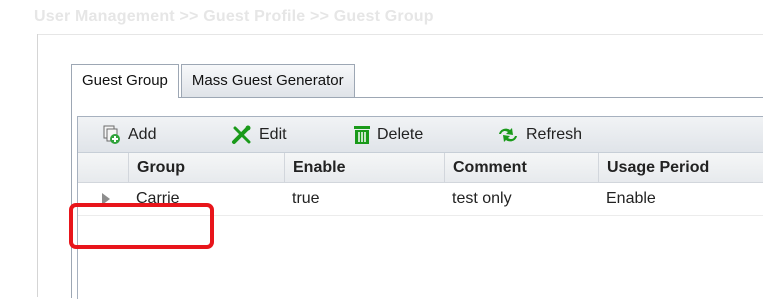 The width and height of the screenshot is (763, 299). Describe the element at coordinates (125, 81) in the screenshot. I see `tab-guest-group: Guest Group` at that location.